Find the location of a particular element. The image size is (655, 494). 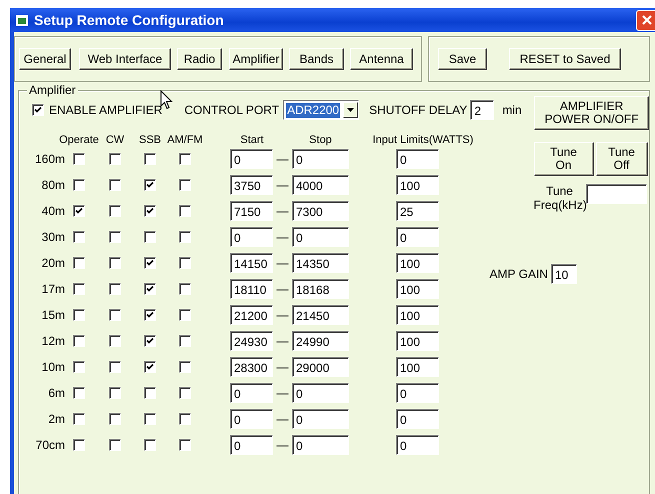

port-dropdown: ADR2200 is located at coordinates (321, 110).